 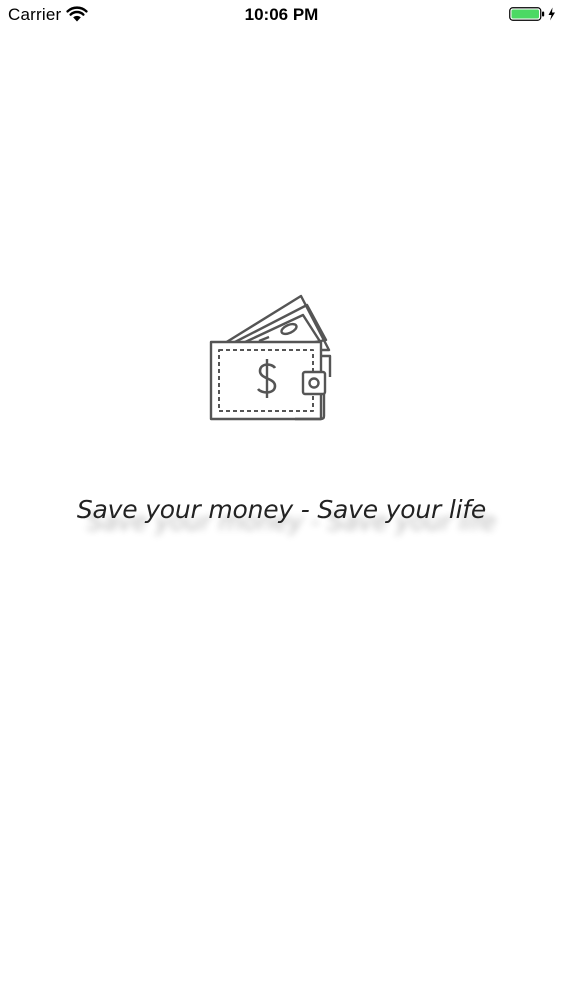 I want to click on battery-charging-icon, so click(x=532, y=14).